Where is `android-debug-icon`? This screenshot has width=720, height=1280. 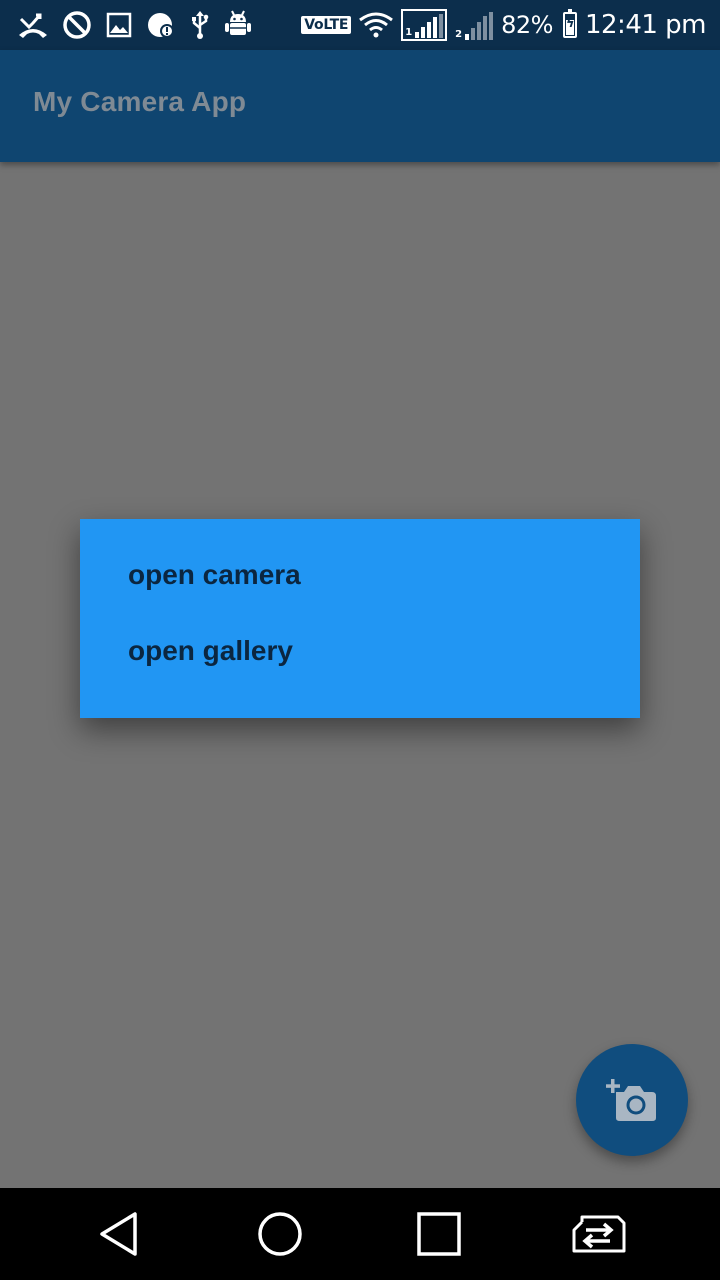 android-debug-icon is located at coordinates (238, 22).